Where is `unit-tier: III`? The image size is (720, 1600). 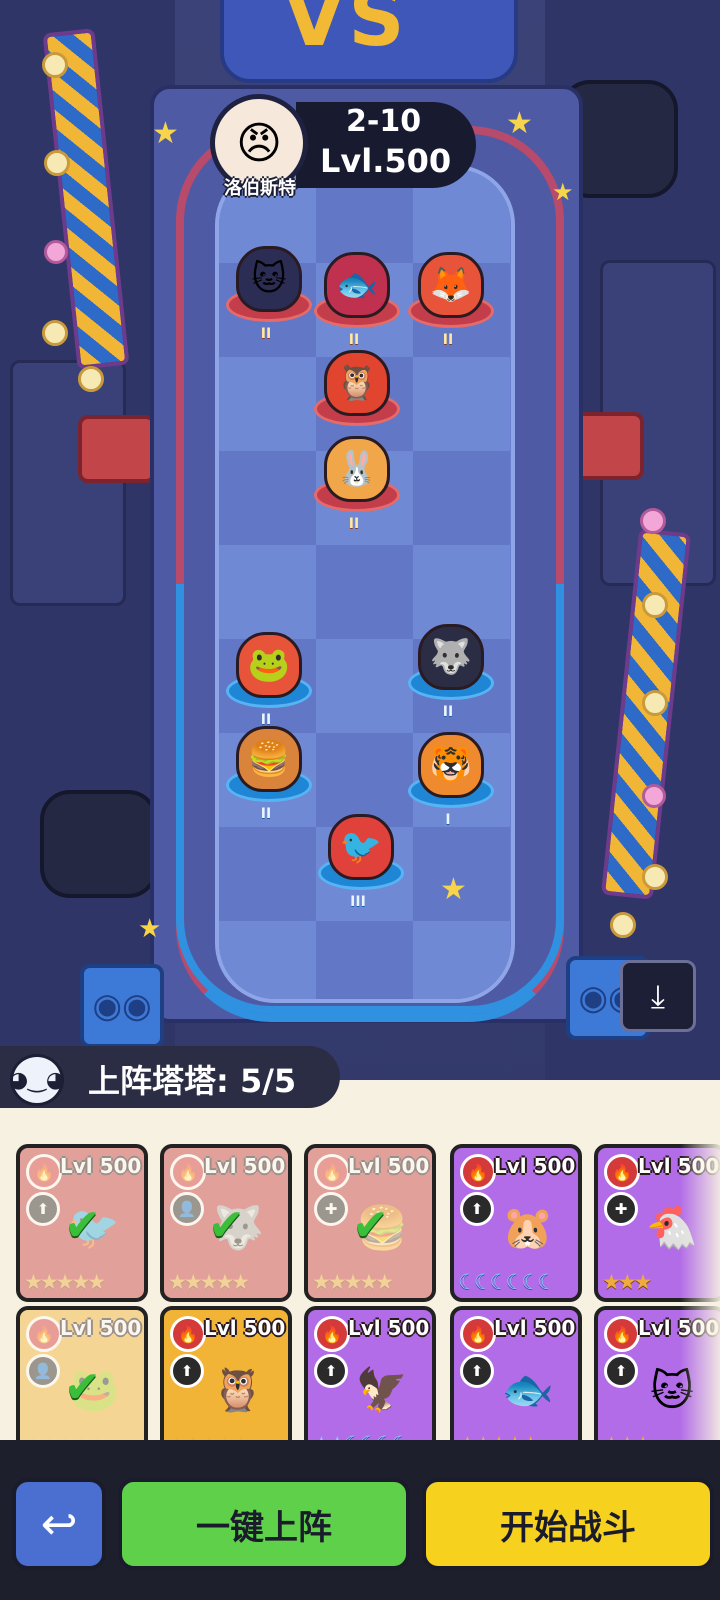
unit-tier: III is located at coordinates (358, 902).